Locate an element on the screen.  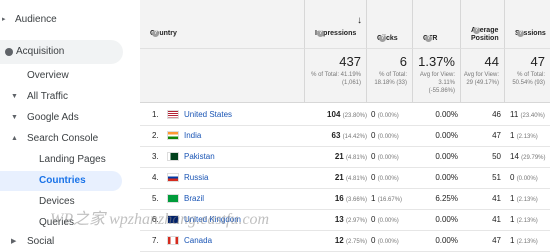
br-flag-icon is located at coordinates (173, 199).